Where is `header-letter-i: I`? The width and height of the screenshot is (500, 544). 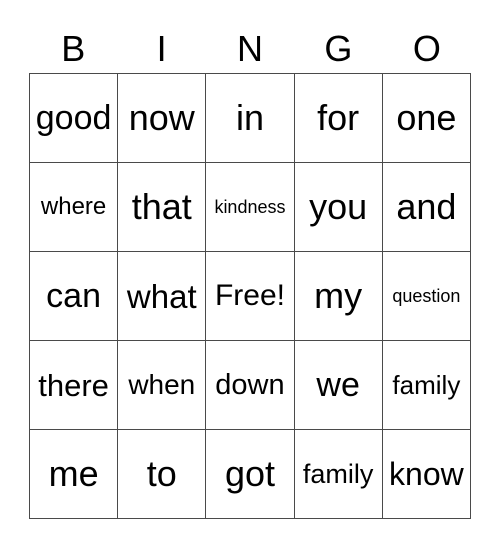 header-letter-i: I is located at coordinates (161, 48).